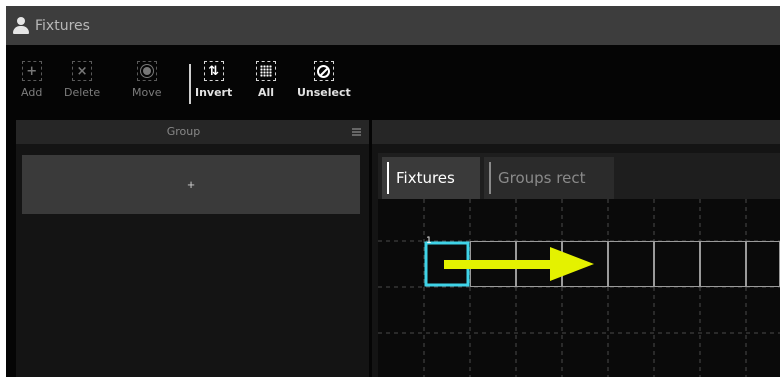  What do you see at coordinates (147, 92) in the screenshot?
I see `move-label: Move` at bounding box center [147, 92].